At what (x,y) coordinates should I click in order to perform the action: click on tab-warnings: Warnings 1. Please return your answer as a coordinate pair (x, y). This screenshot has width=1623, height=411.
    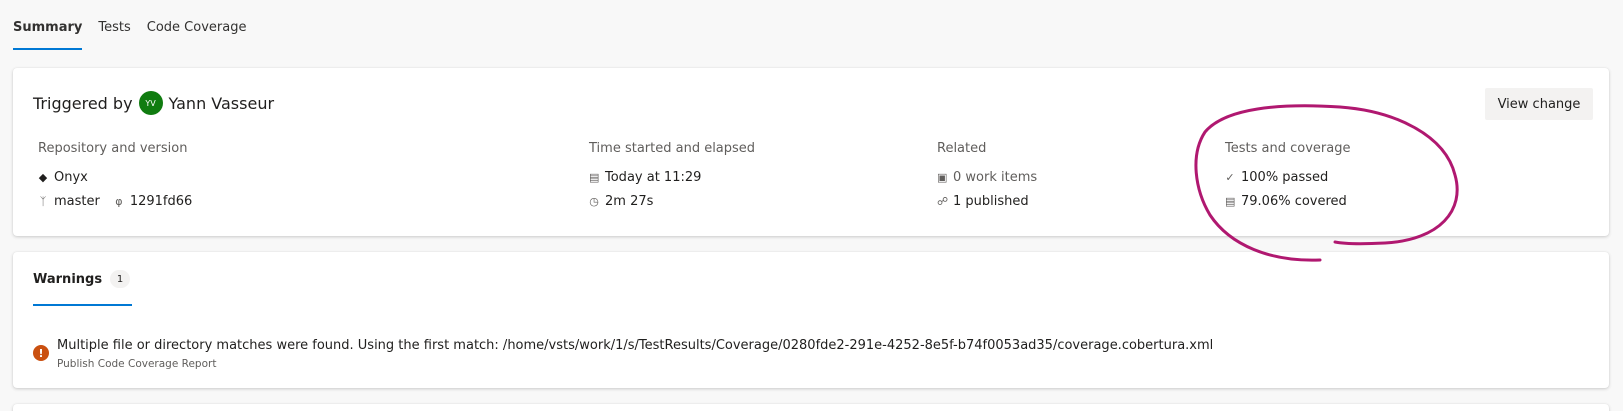
    Looking at the image, I should click on (83, 288).